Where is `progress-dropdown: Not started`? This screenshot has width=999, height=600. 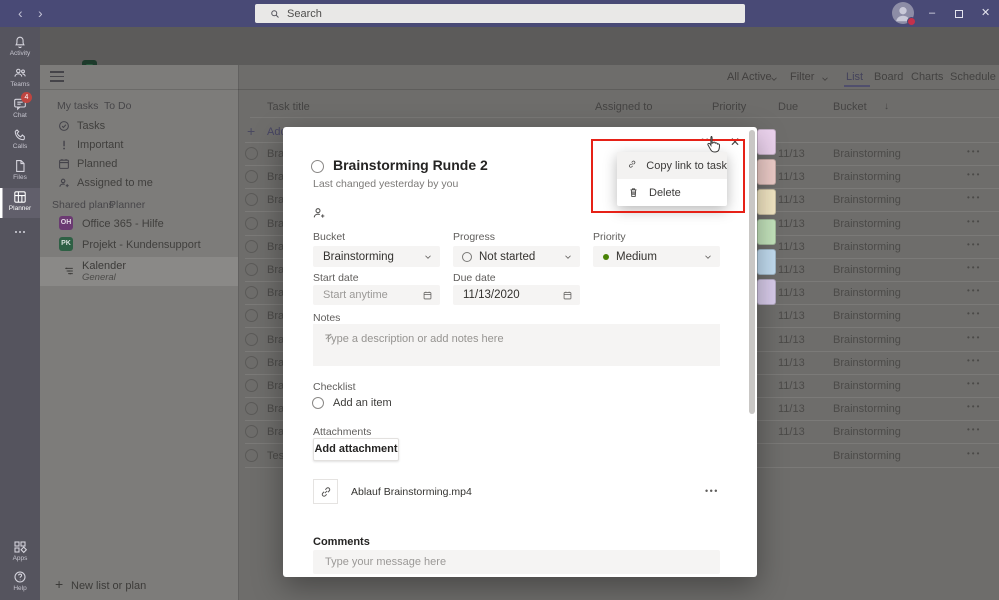
progress-dropdown: Not started is located at coordinates (516, 256).